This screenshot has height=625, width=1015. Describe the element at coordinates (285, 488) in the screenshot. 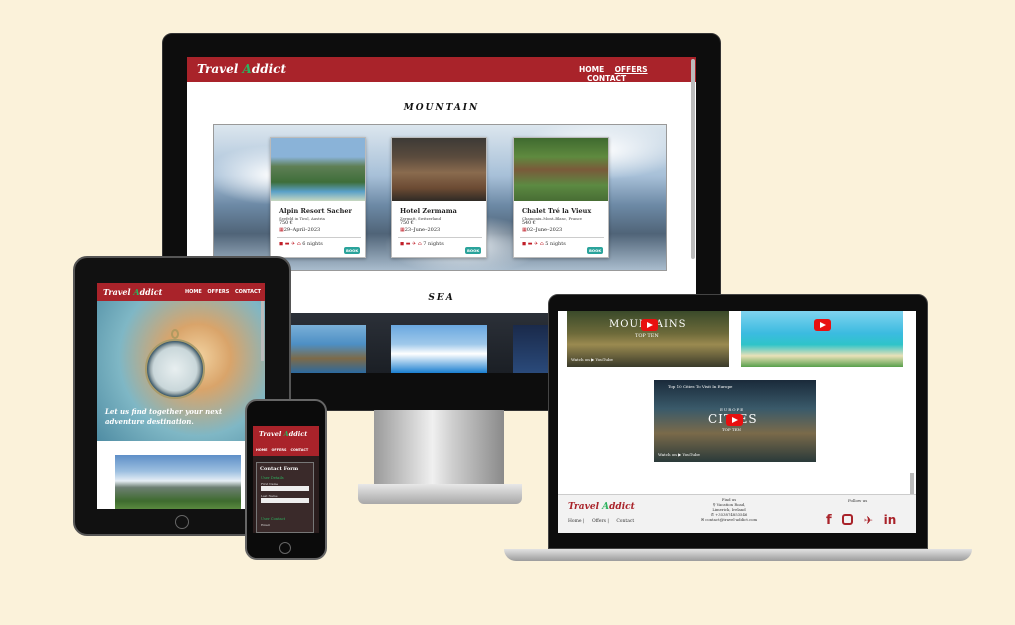

I see `first-name-input` at that location.